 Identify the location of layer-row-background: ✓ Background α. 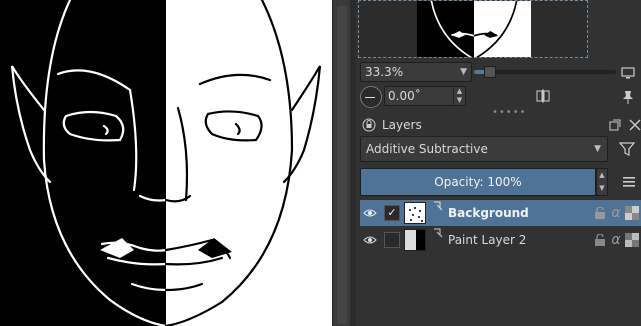
(500, 213).